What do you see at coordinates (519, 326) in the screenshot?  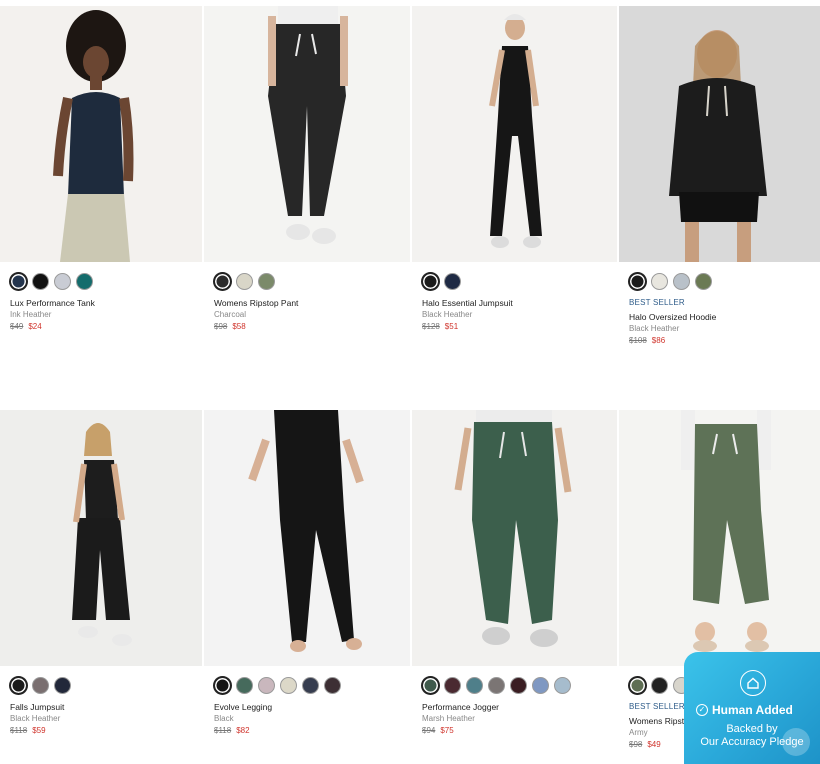 I see `product-price: $128 $51` at bounding box center [519, 326].